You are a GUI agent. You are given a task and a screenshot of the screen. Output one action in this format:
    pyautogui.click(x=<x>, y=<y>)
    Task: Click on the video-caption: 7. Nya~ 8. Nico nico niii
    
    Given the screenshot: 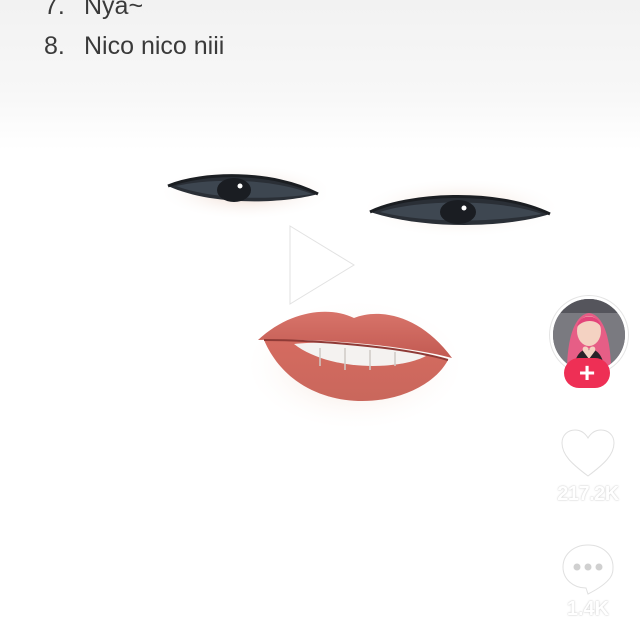 What is the action you would take?
    pyautogui.click(x=134, y=33)
    